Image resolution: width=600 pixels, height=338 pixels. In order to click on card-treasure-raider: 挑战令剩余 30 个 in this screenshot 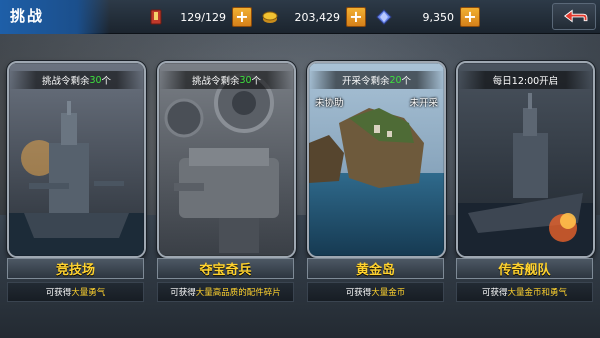, I will do `click(226, 159)`.